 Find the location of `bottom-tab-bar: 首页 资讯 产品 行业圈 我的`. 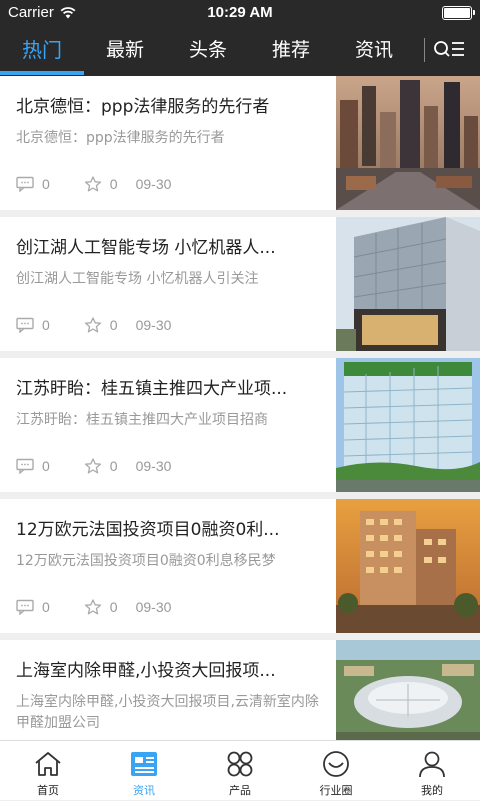

bottom-tab-bar: 首页 资讯 产品 行业圈 我的 is located at coordinates (240, 770).